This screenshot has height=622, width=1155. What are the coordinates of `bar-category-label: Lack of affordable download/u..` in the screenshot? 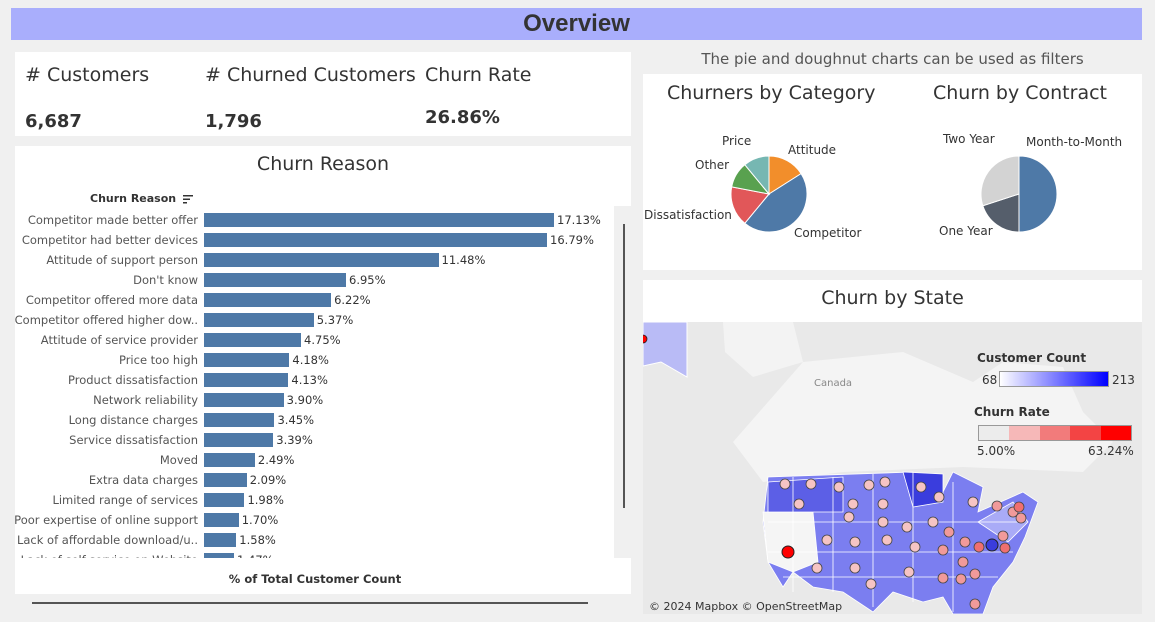 It's located at (107, 540).